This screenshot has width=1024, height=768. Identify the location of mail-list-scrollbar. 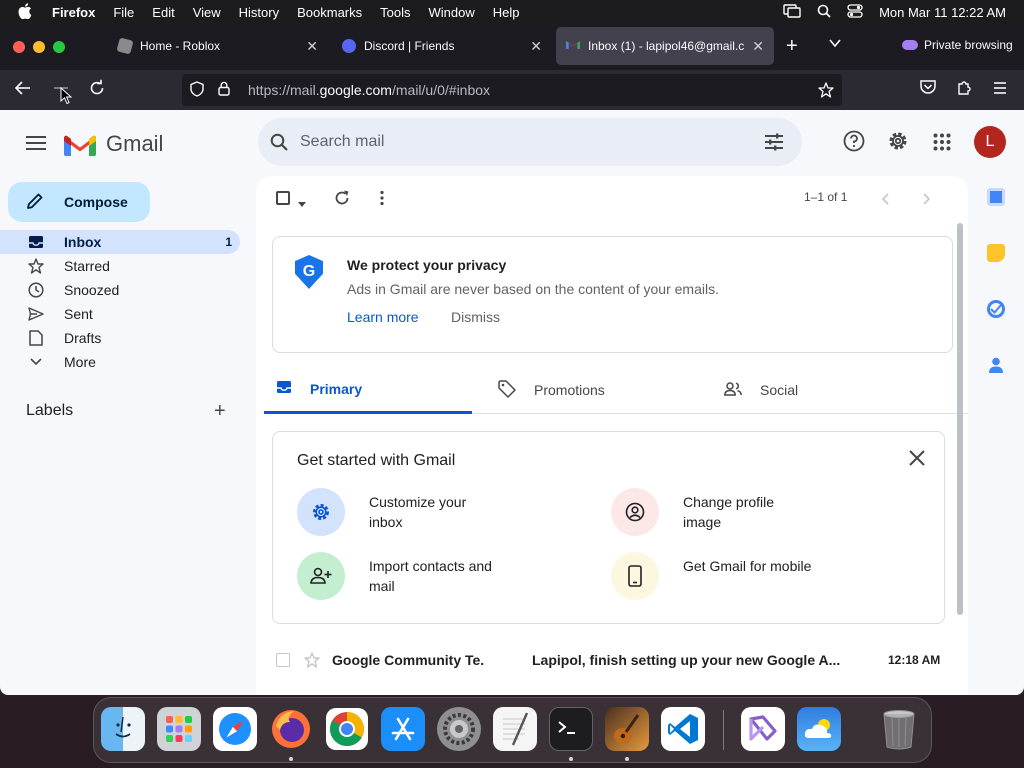
(960, 419).